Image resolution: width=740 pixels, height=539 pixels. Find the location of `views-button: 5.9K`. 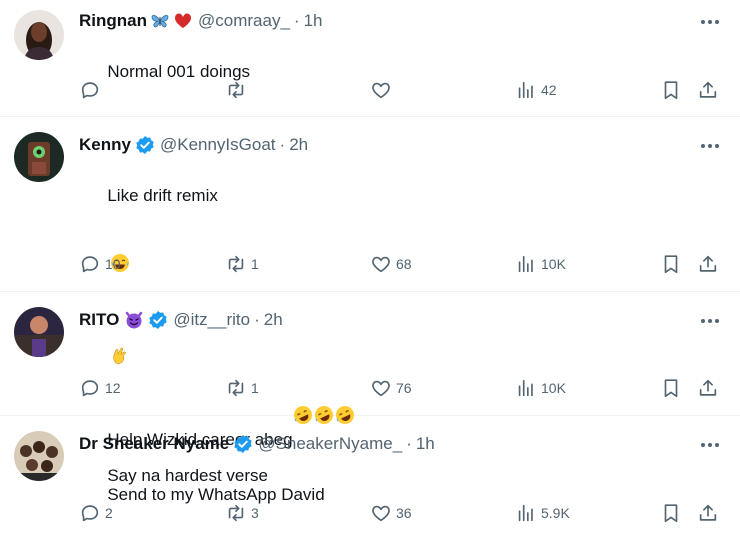

views-button: 5.9K is located at coordinates (542, 513).